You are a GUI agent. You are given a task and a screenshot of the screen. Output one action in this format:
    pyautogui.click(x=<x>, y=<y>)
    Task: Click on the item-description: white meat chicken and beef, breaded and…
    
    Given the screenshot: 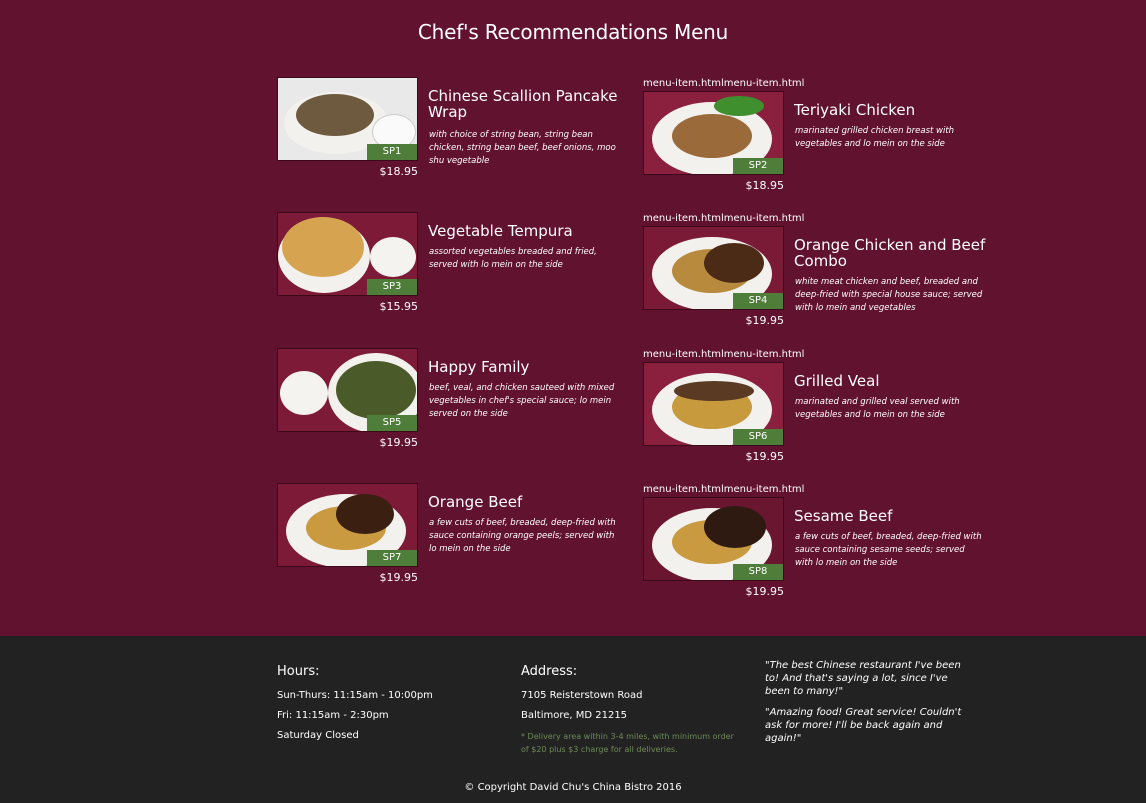 What is the action you would take?
    pyautogui.click(x=889, y=295)
    